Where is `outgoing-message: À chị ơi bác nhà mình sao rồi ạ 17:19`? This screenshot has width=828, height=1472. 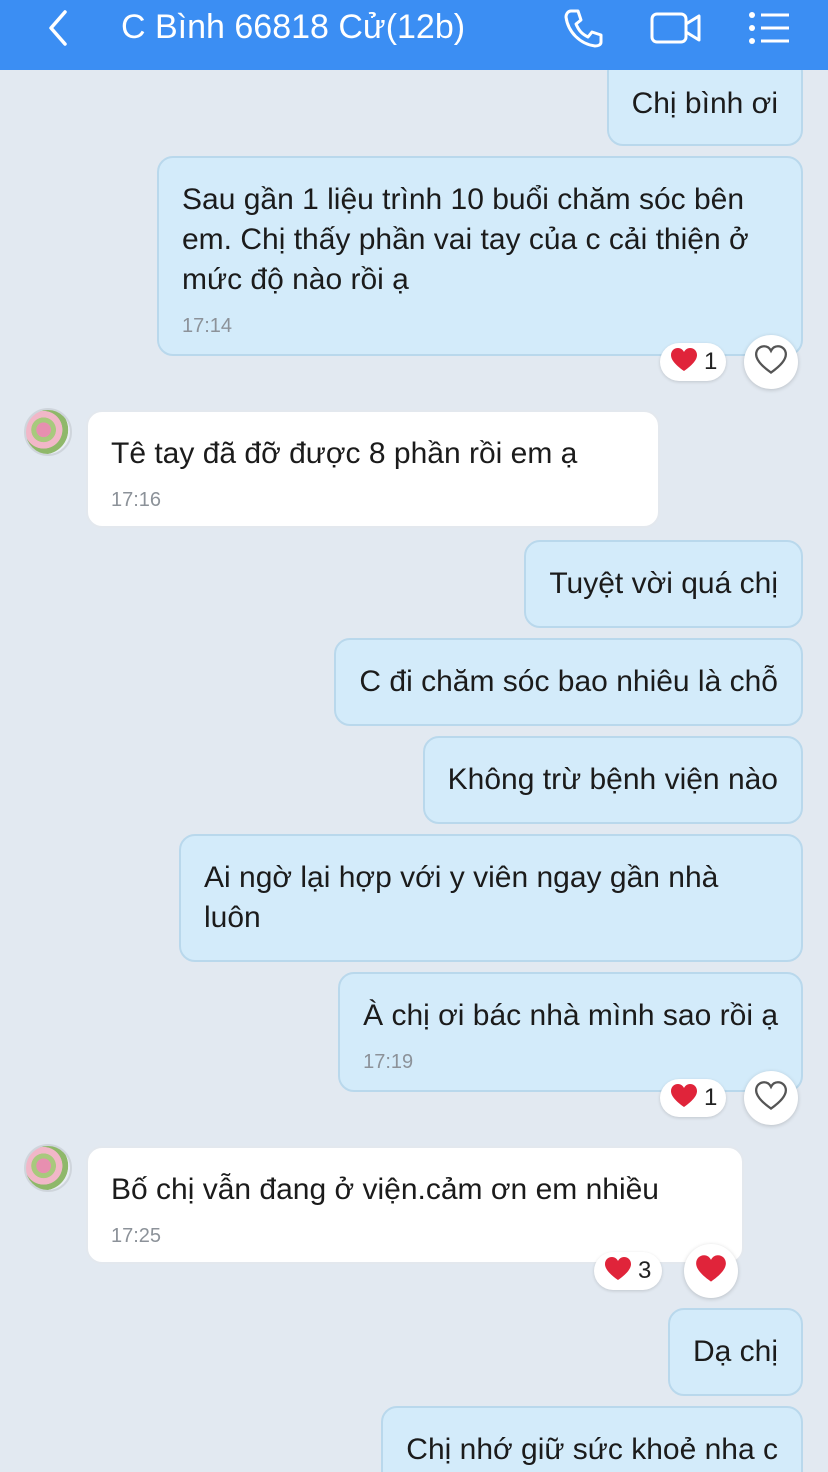
outgoing-message: À chị ơi bác nhà mình sao rồi ạ 17:19 is located at coordinates (570, 1032).